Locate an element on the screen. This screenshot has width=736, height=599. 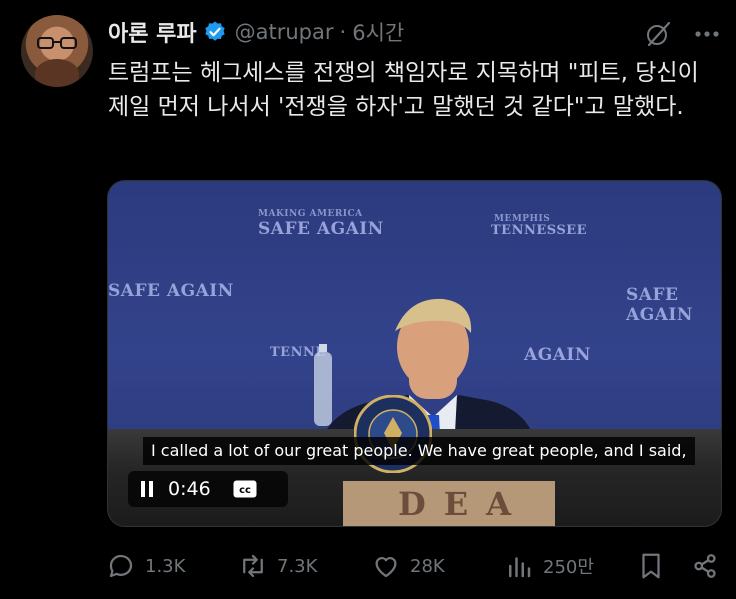
reply-icon is located at coordinates (121, 566).